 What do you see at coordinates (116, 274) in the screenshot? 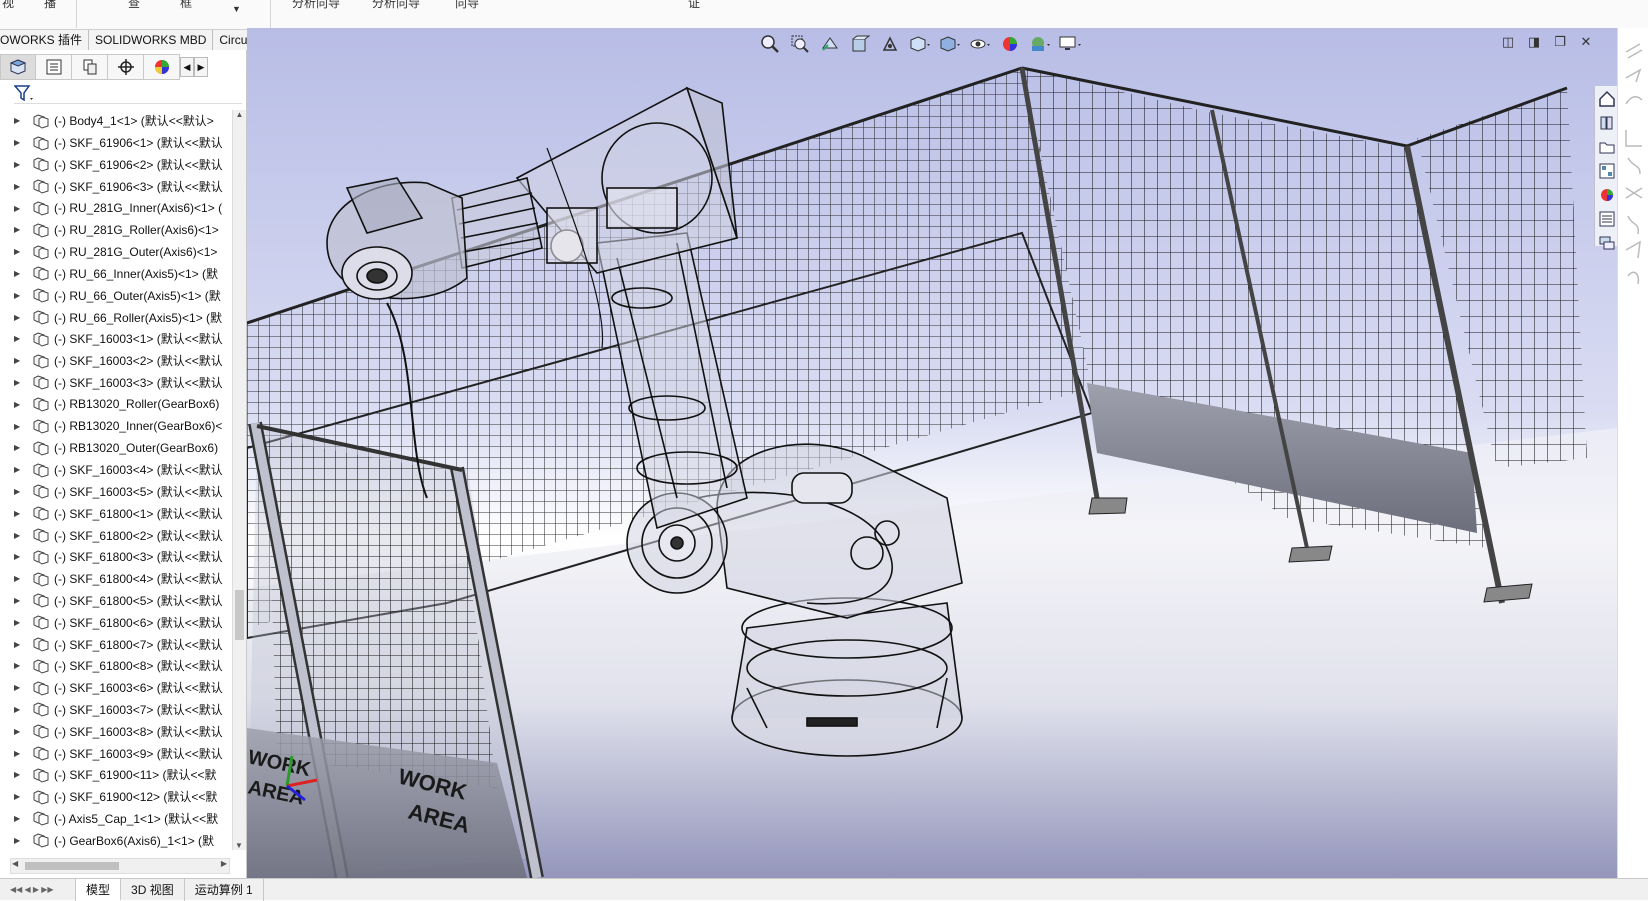
I see `tree-item: ▶ (-) RU_66_Inner(Axis5)<1> (默` at bounding box center [116, 274].